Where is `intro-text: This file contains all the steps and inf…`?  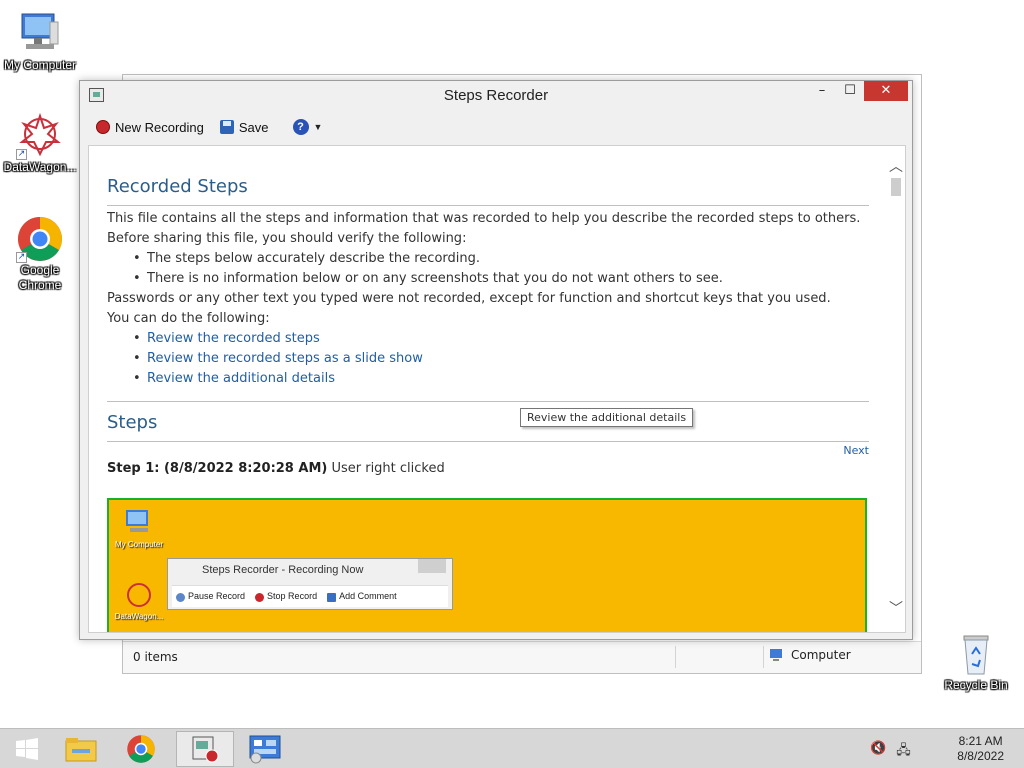
intro-text: This file contains all the steps and inf… is located at coordinates (484, 218).